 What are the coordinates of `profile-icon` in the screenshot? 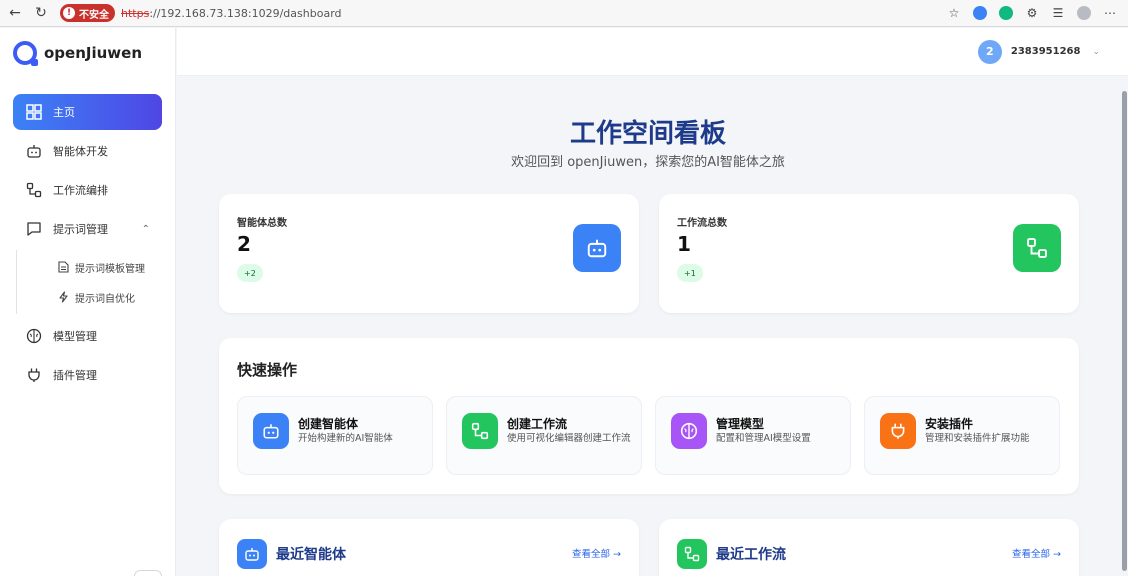 It's located at (1084, 13).